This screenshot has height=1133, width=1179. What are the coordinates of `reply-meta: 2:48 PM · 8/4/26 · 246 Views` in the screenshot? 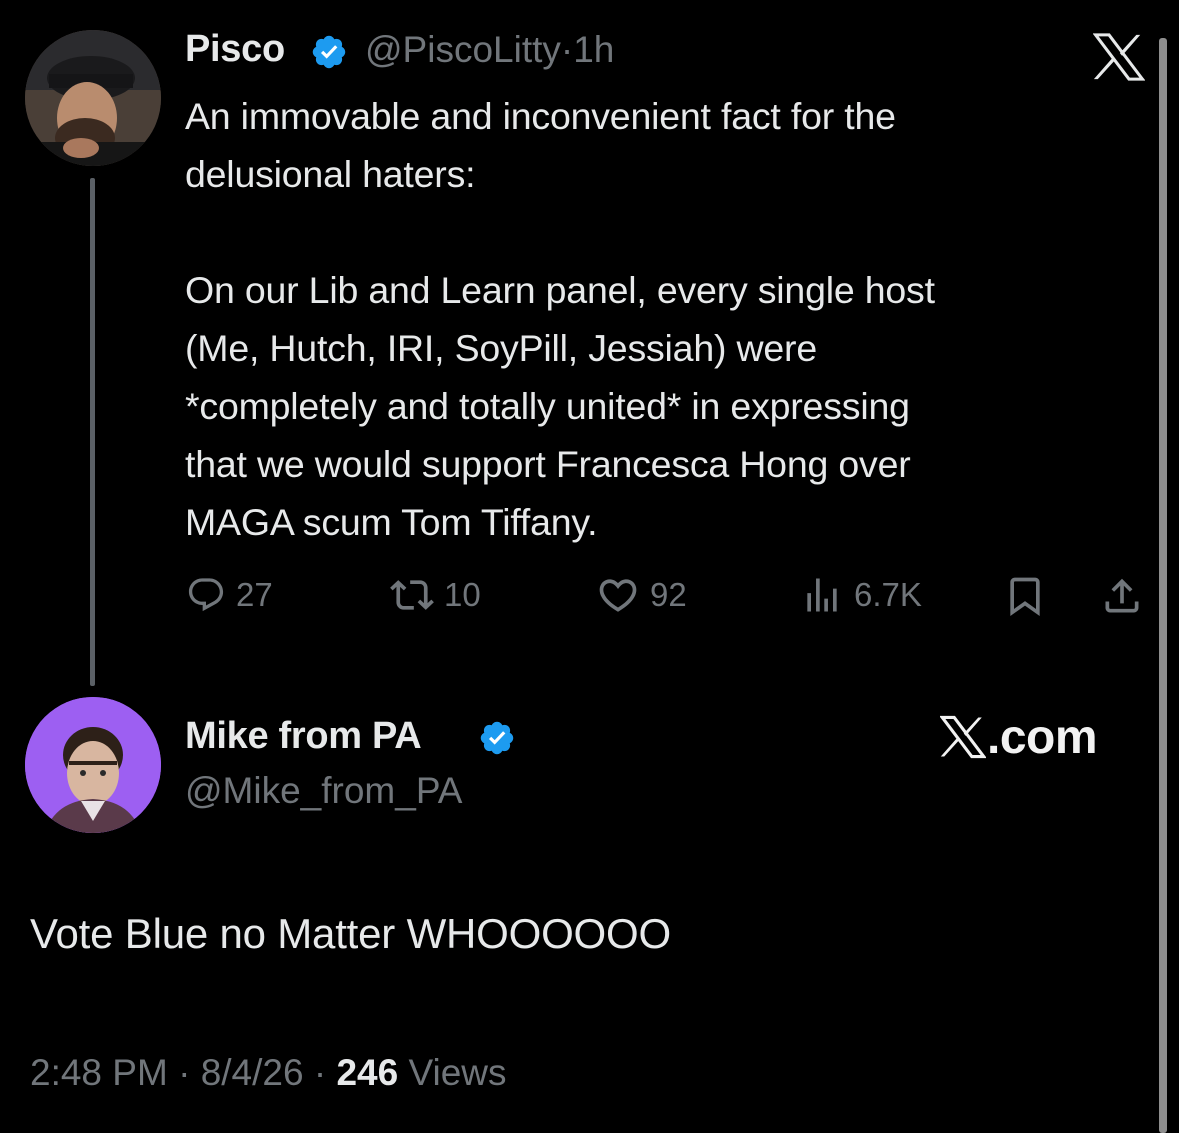 It's located at (268, 1073).